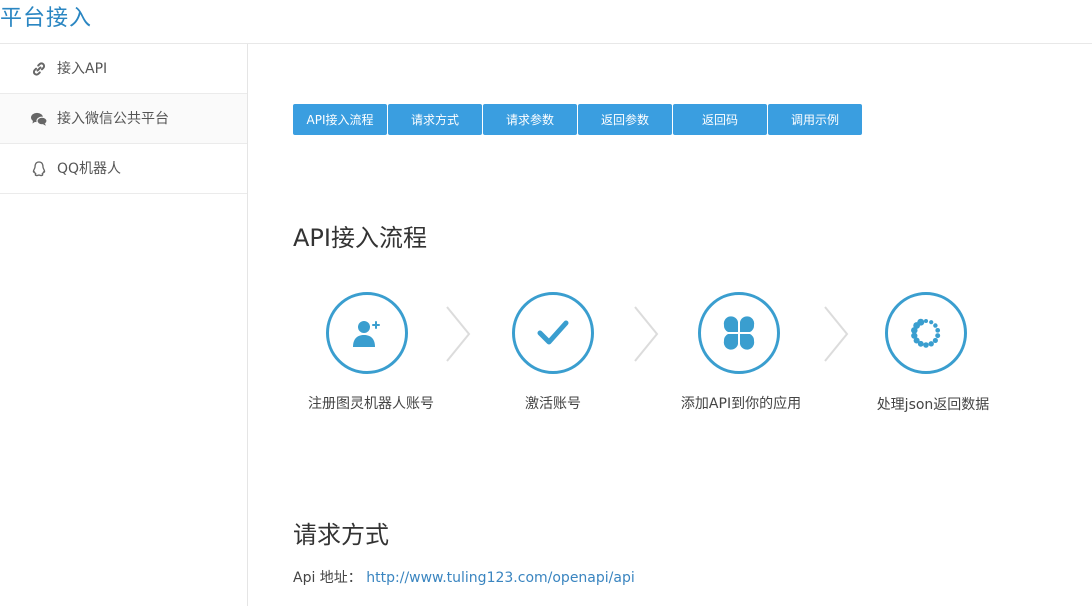 This screenshot has height=606, width=1092. I want to click on sidebar-item-wechat: 接入微信公共平台, so click(123, 119).